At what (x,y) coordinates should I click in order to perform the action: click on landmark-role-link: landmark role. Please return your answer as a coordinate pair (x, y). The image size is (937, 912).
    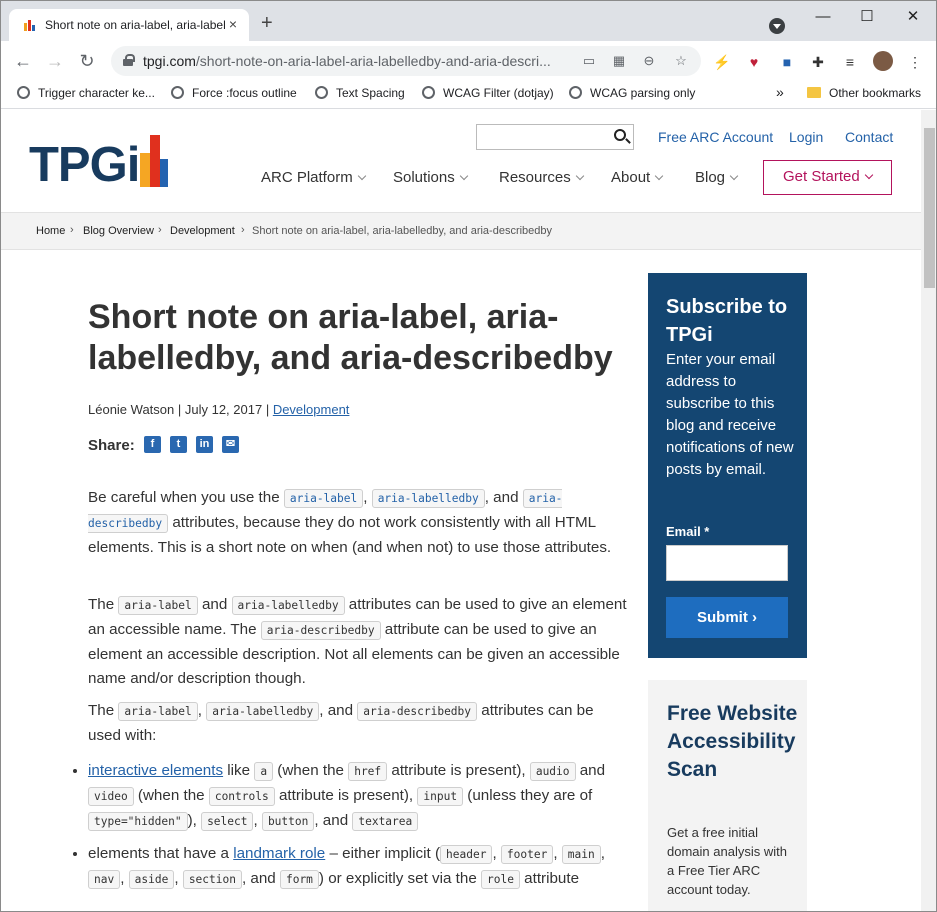
    Looking at the image, I should click on (279, 853).